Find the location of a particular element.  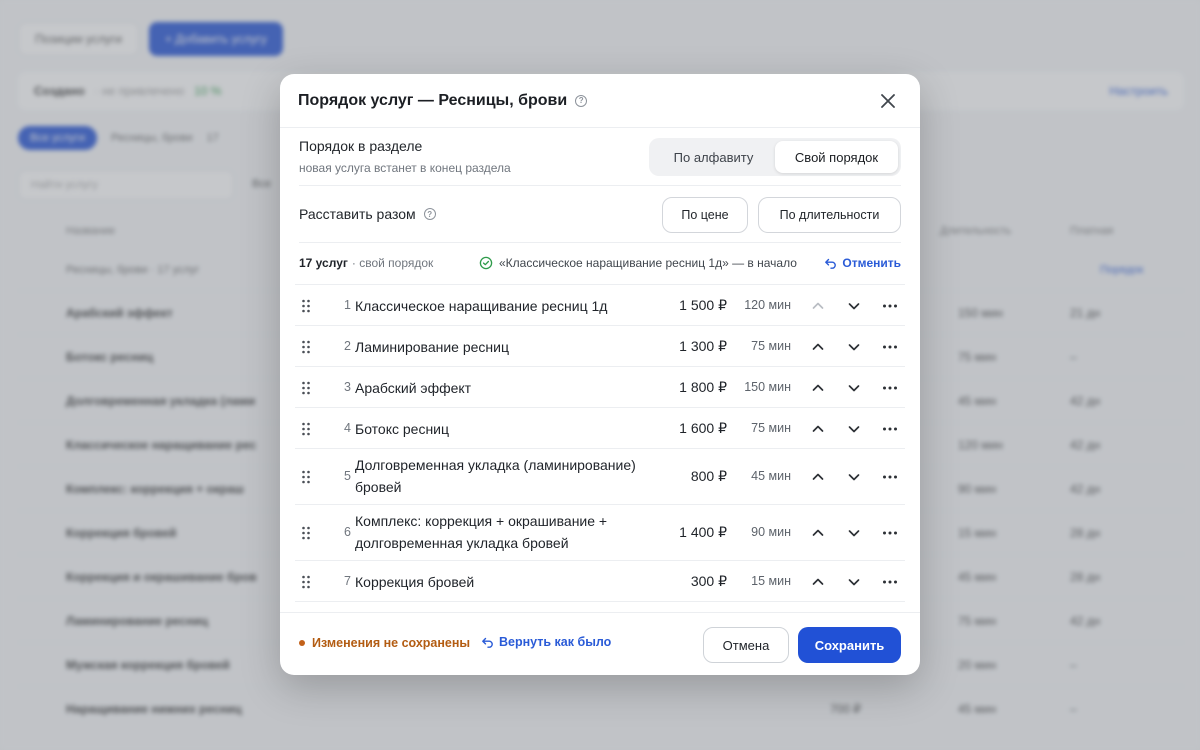

service-position: 2 is located at coordinates (347, 345).